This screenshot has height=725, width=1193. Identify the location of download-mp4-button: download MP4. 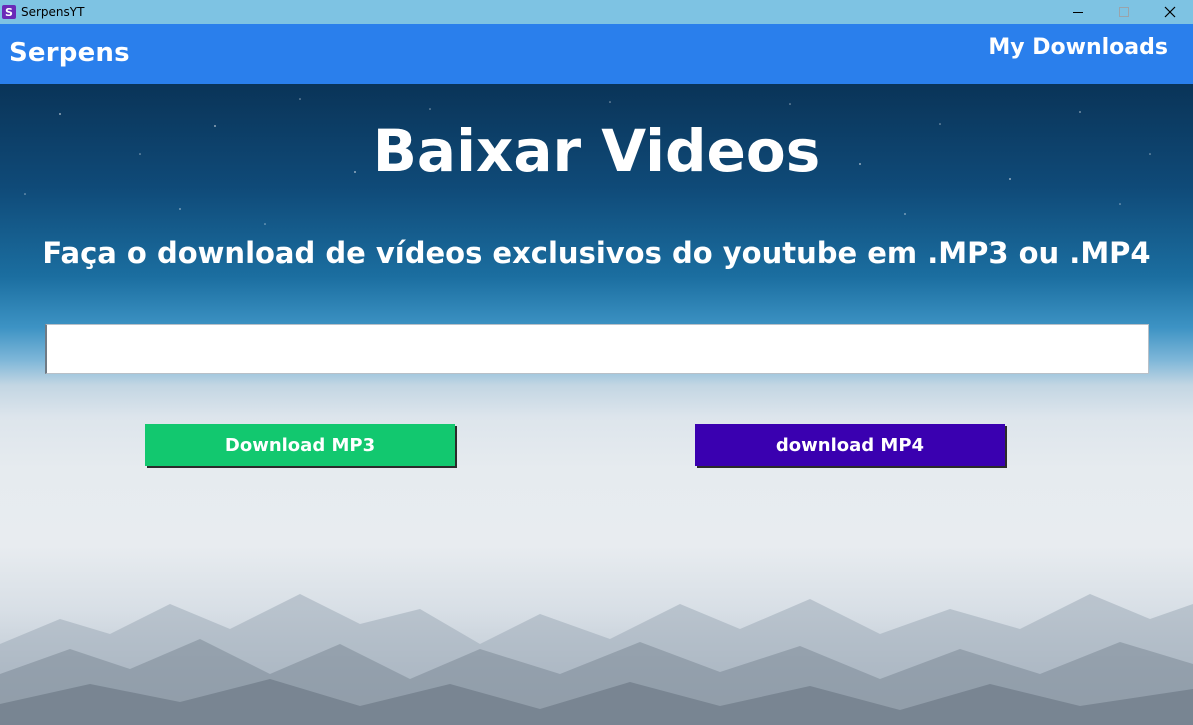
(850, 445).